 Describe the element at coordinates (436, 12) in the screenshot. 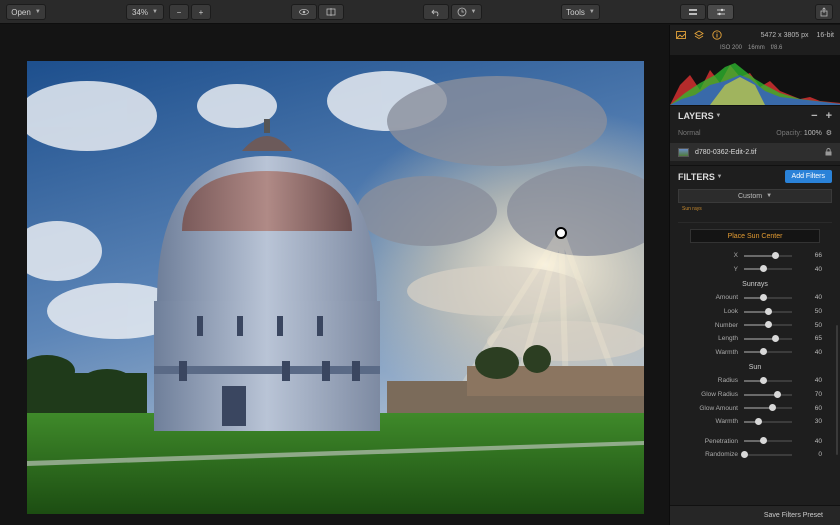

I see `undo-button` at that location.